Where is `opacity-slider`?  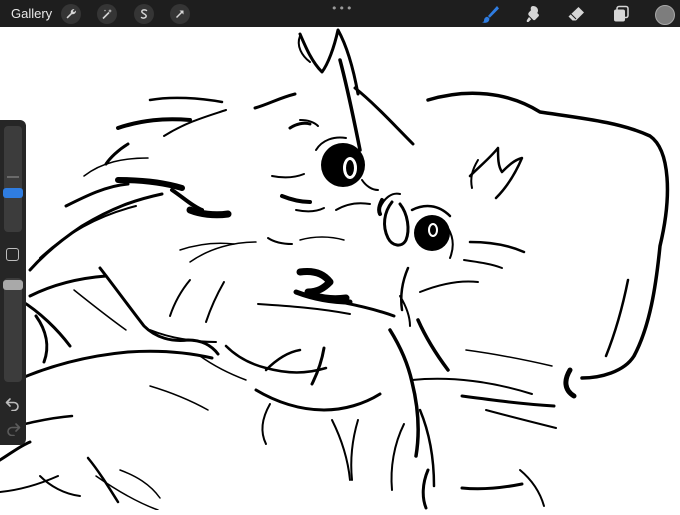
opacity-slider is located at coordinates (13, 330).